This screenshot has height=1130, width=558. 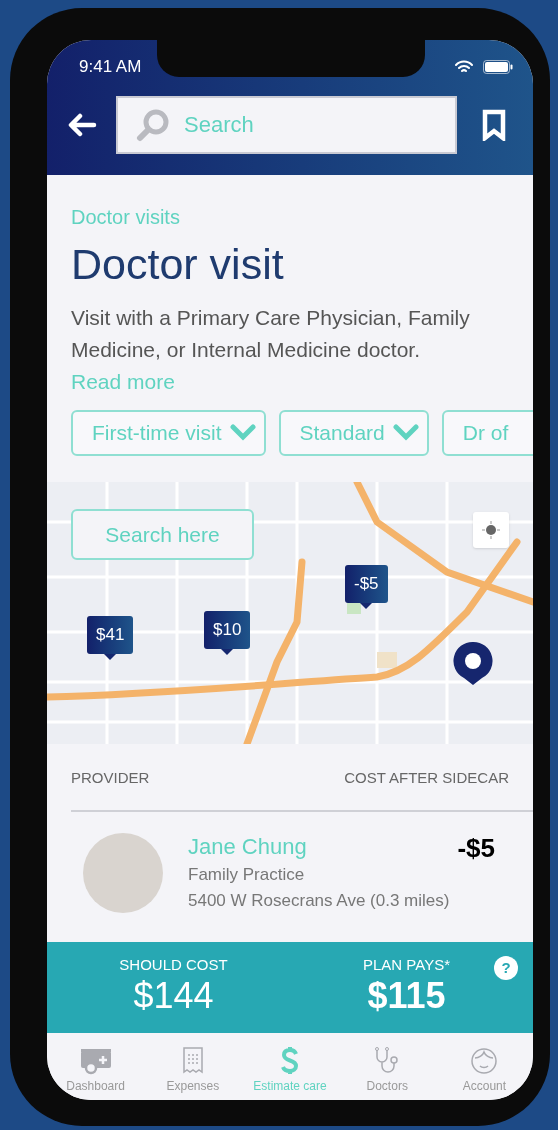 I want to click on read-more-link: Read more, so click(x=123, y=382).